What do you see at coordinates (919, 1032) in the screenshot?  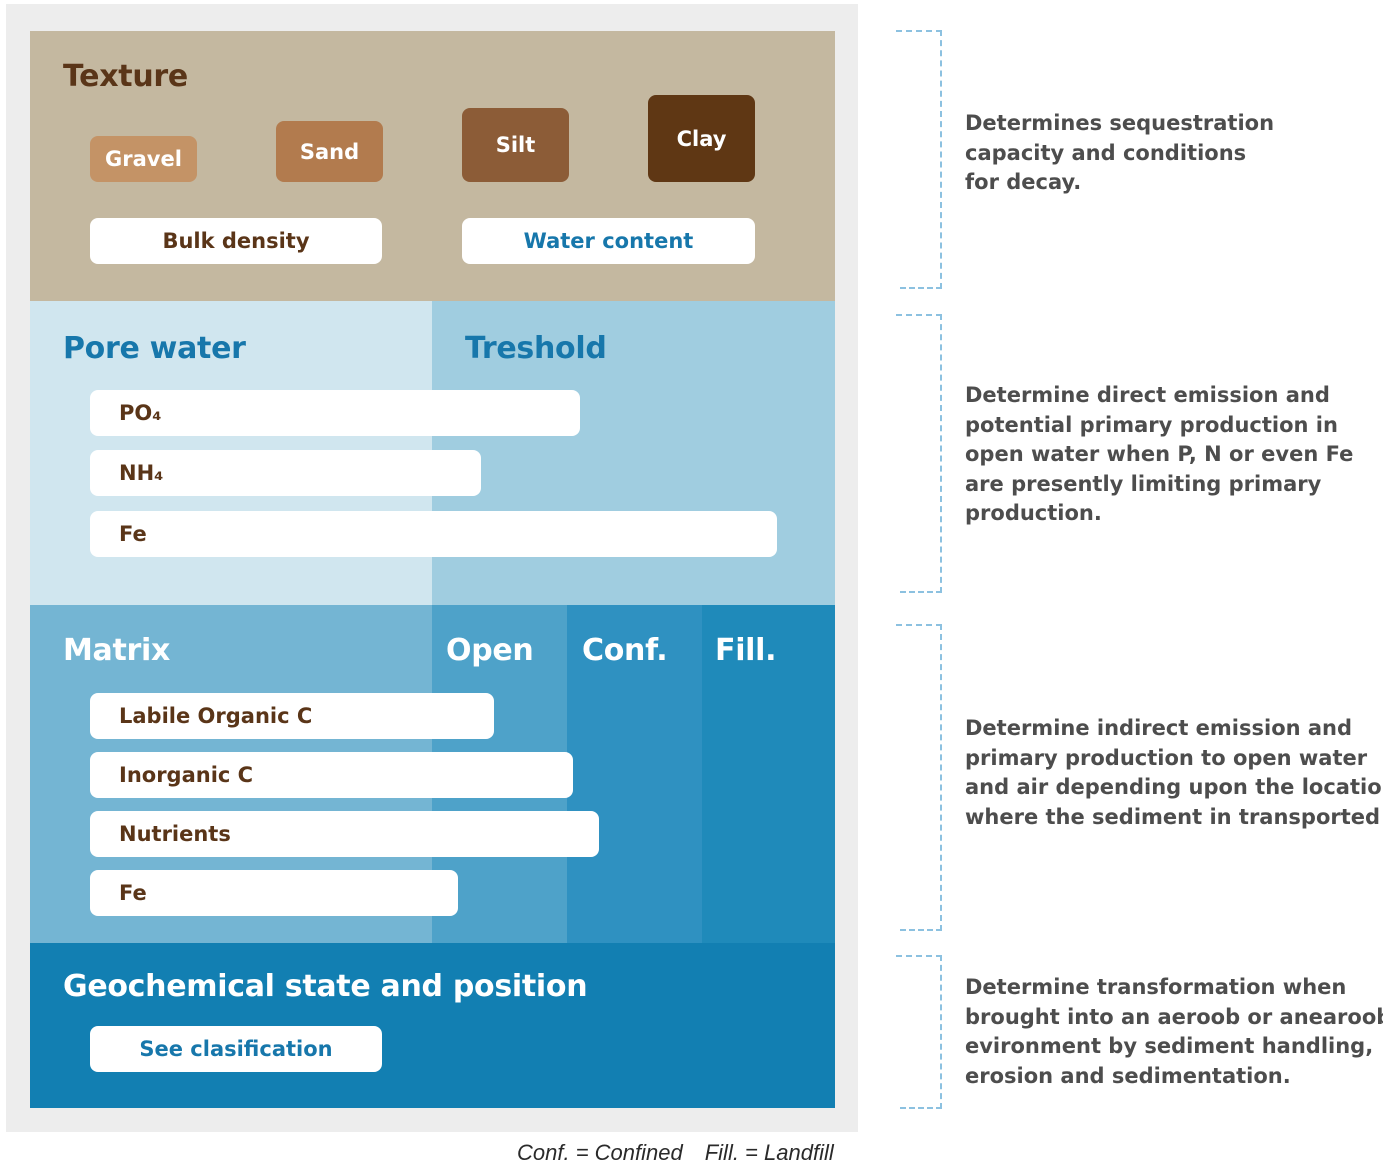 I see `geochemical-bracket` at bounding box center [919, 1032].